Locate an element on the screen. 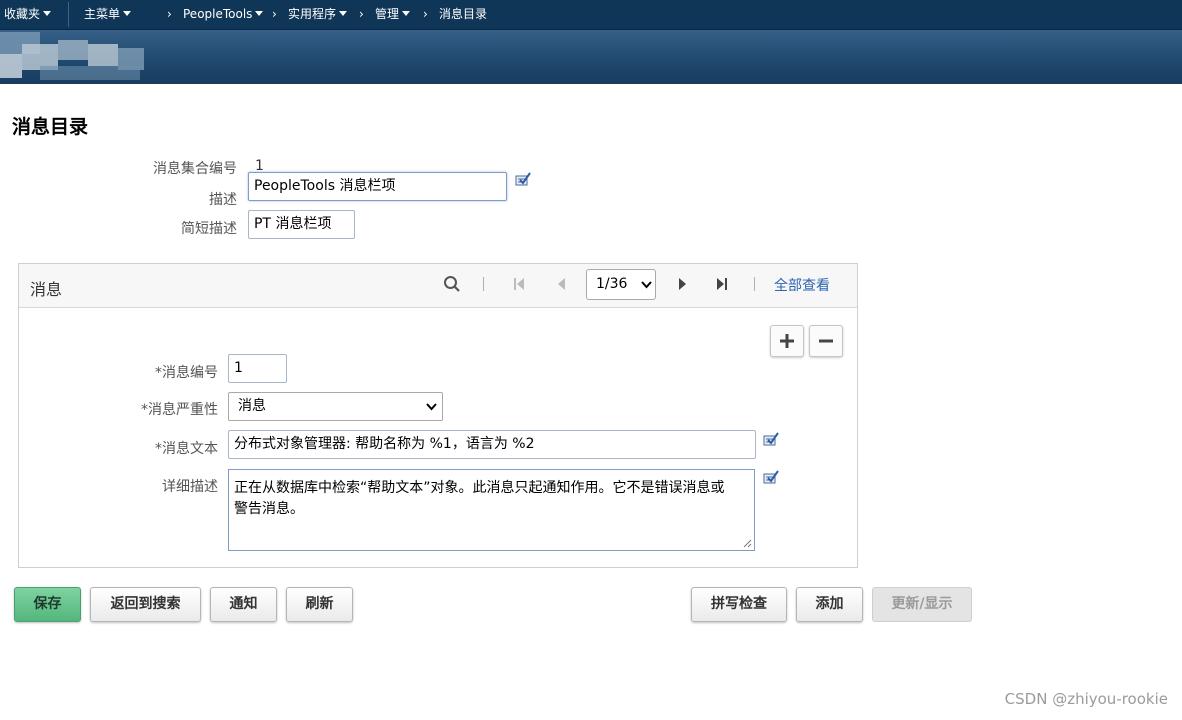  row-selector: 1/36 is located at coordinates (621, 284).